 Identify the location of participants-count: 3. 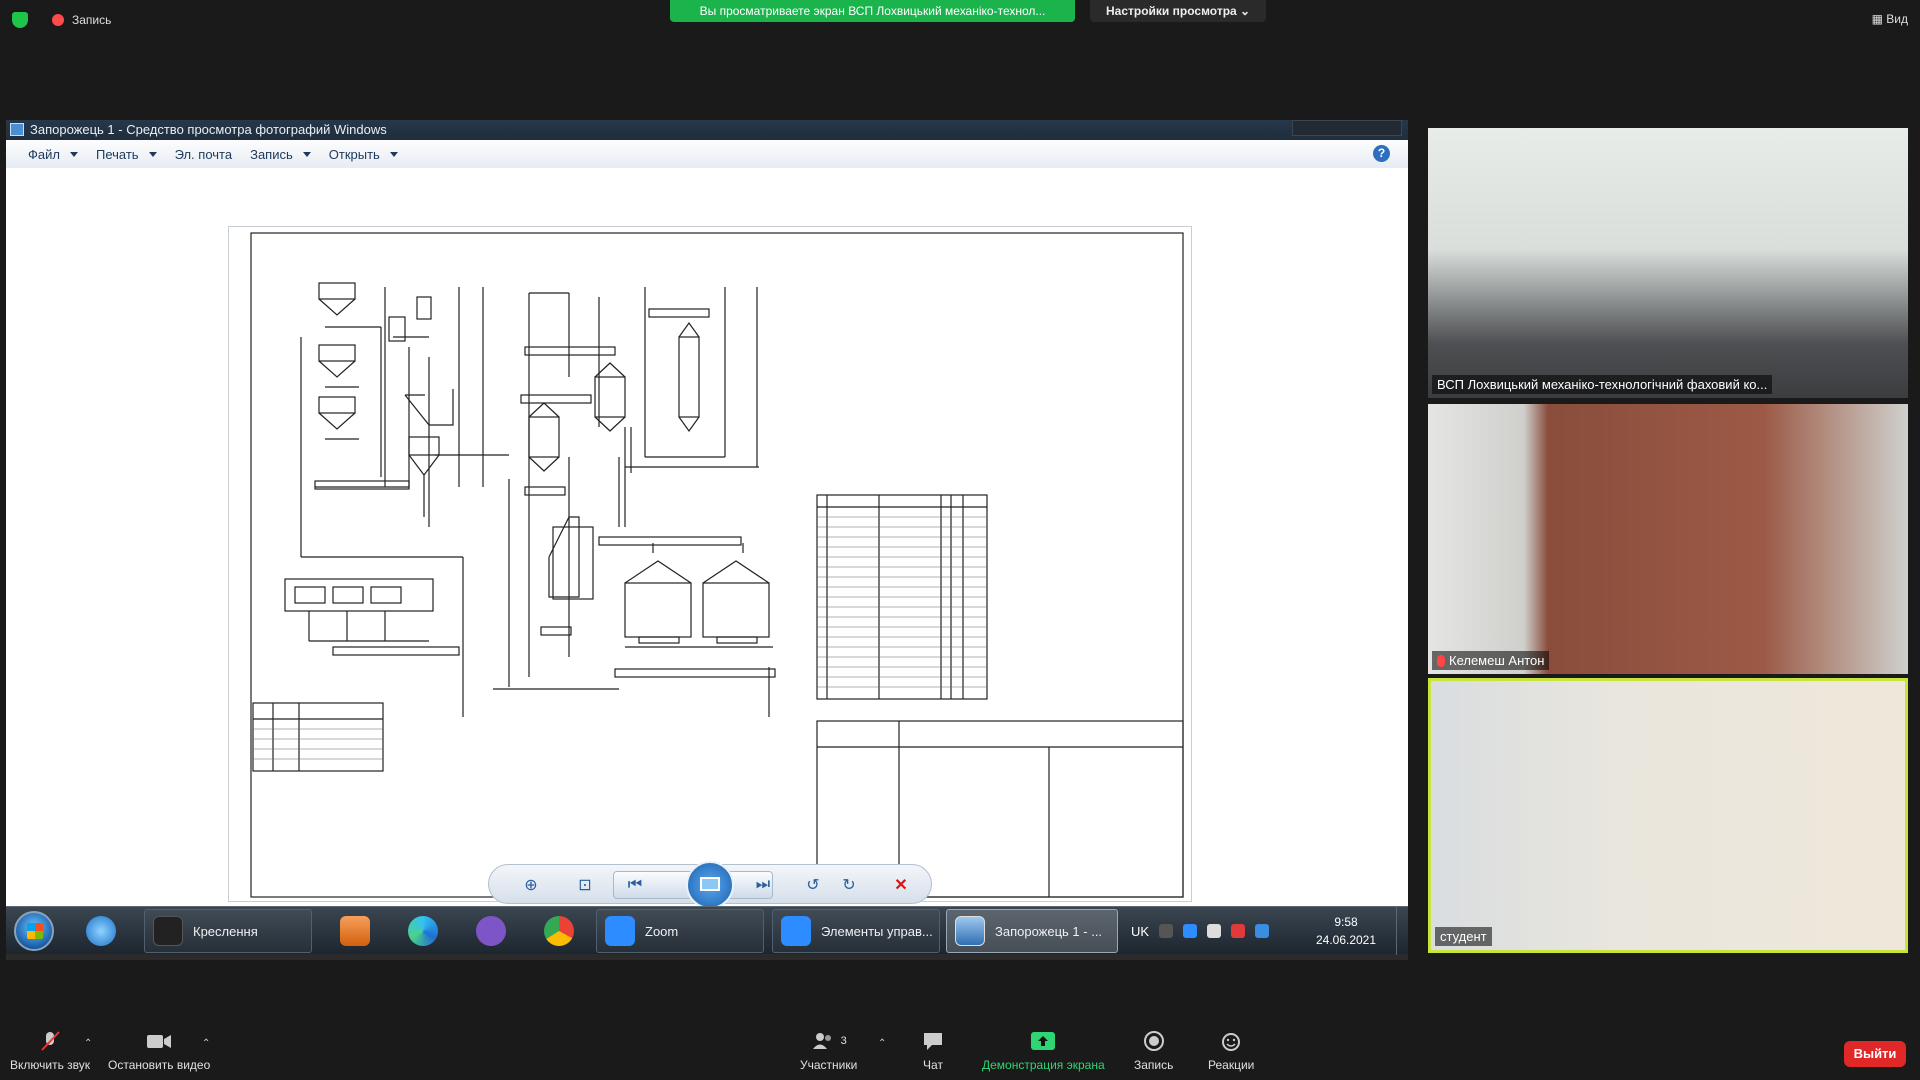
(843, 1041).